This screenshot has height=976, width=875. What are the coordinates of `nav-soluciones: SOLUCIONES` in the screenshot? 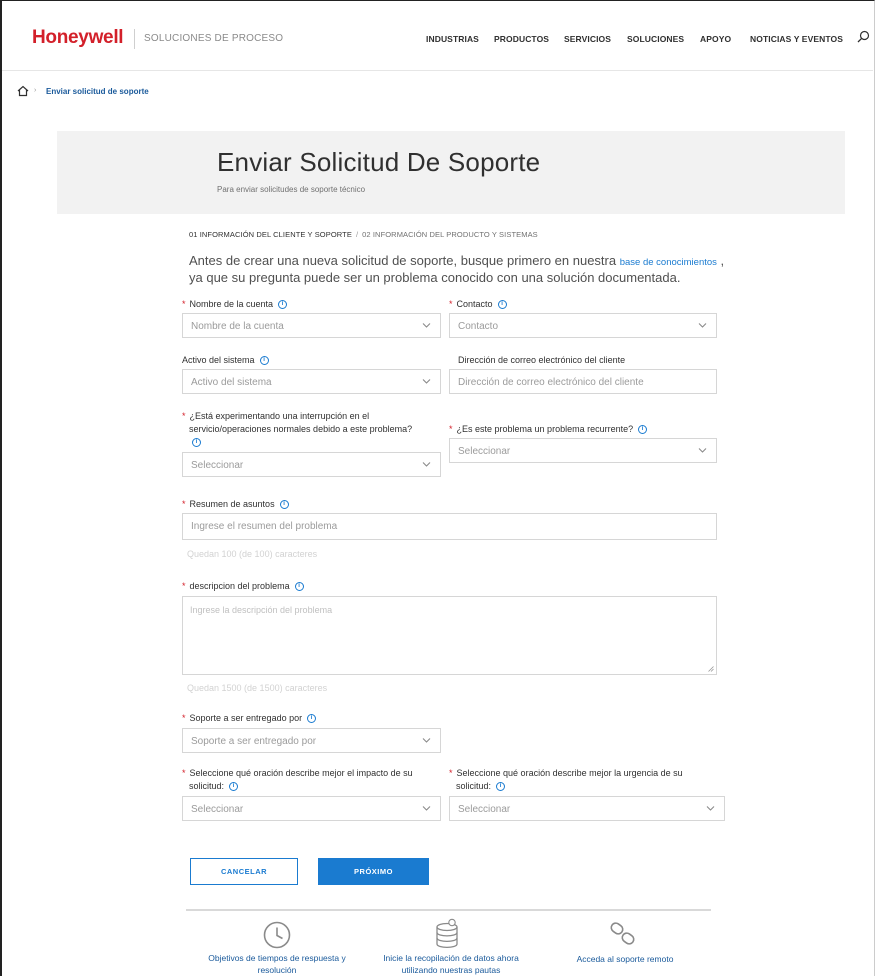 It's located at (655, 39).